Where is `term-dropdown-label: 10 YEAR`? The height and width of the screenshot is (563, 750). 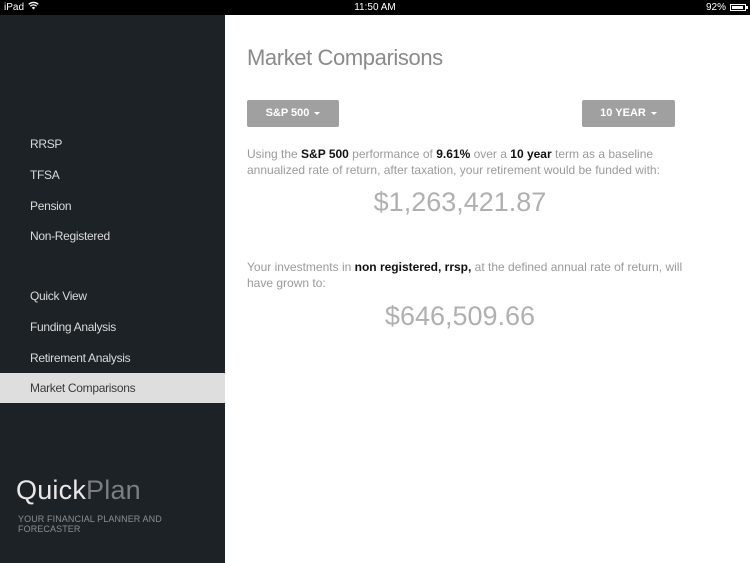 term-dropdown-label: 10 YEAR is located at coordinates (623, 113).